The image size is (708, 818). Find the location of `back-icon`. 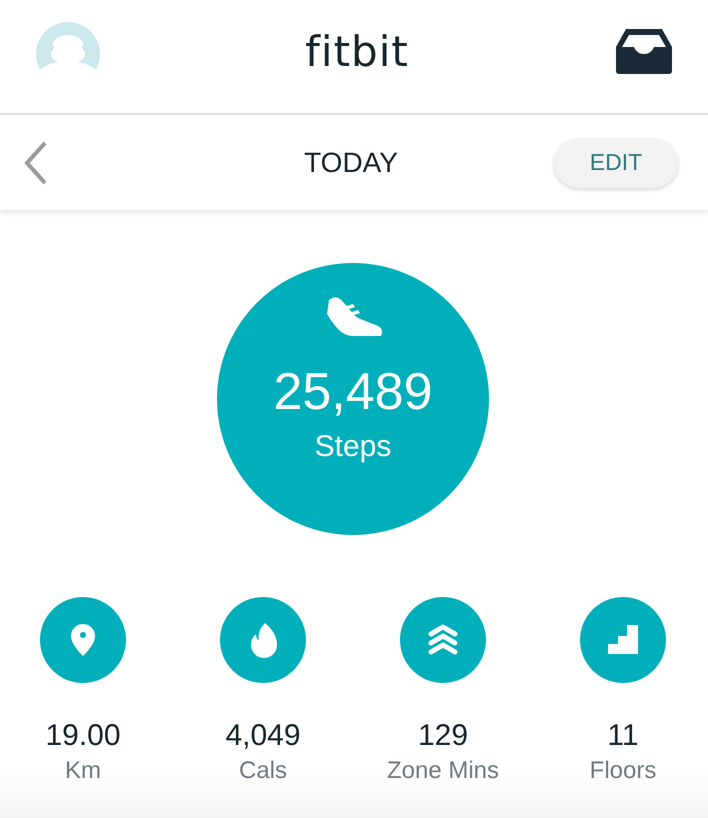

back-icon is located at coordinates (36, 162).